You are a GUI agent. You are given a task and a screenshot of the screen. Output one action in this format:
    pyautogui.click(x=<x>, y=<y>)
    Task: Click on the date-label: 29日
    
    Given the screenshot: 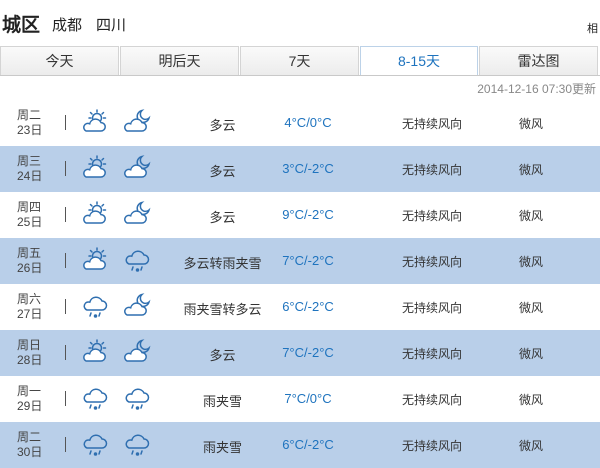 What is the action you would take?
    pyautogui.click(x=30, y=406)
    